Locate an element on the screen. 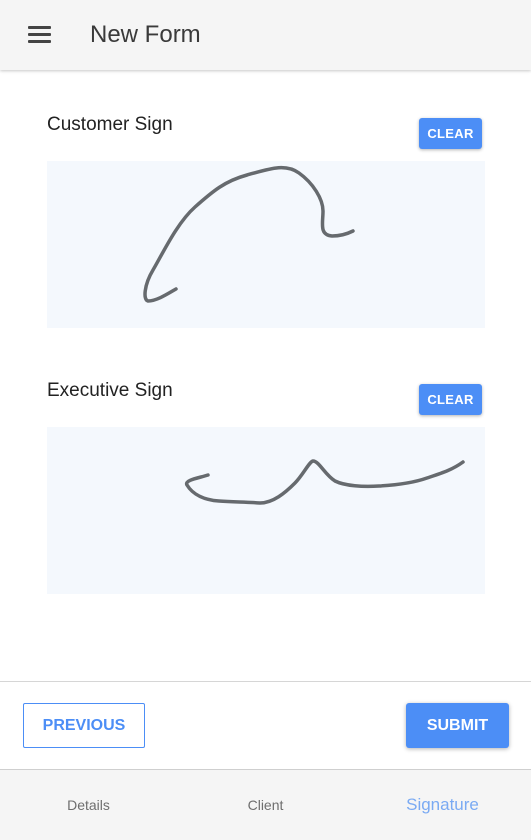 The height and width of the screenshot is (840, 531). submit-button: SUBMIT is located at coordinates (457, 725).